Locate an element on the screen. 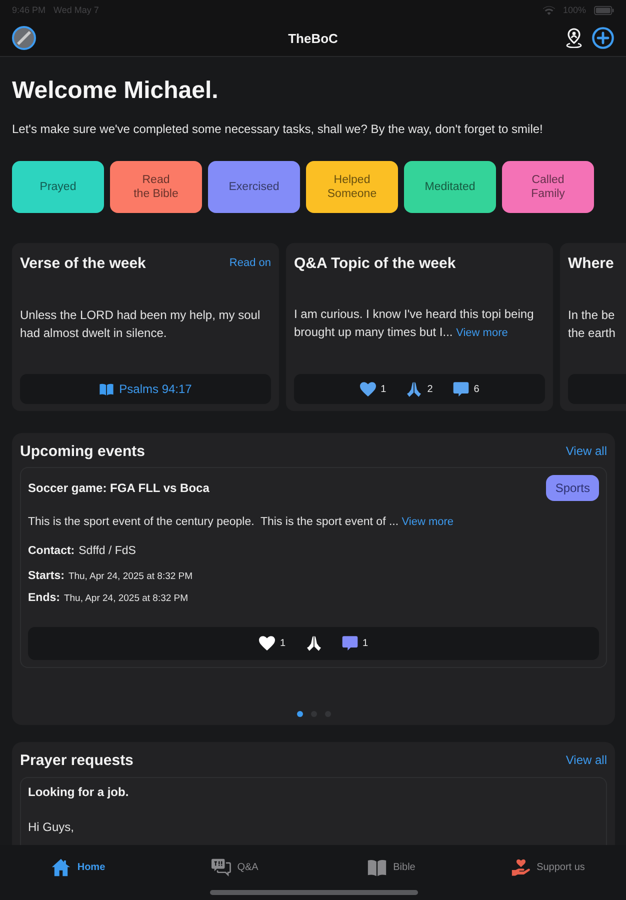  event-title: Soccer game: FGA FLL vs Boca is located at coordinates (119, 488).